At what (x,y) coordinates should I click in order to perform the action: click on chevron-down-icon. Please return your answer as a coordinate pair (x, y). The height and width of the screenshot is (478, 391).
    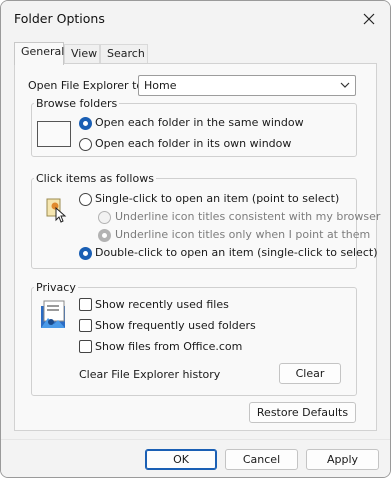
    Looking at the image, I should click on (345, 85).